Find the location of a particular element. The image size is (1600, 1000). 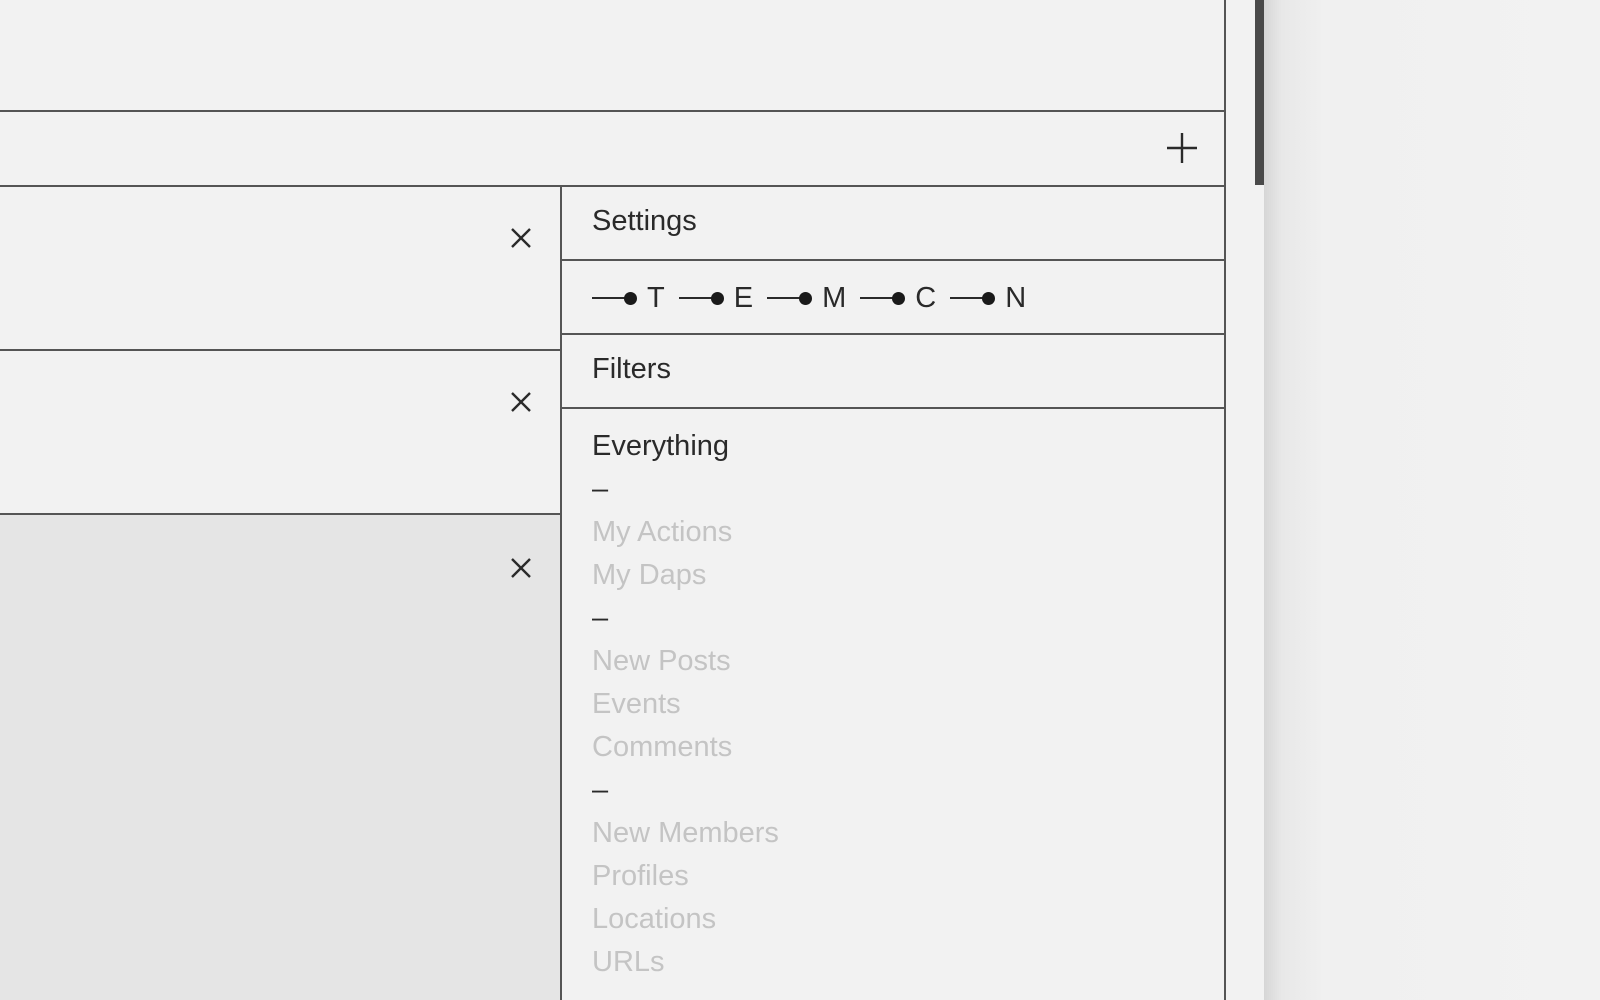

timeline: T E M C N is located at coordinates (816, 298).